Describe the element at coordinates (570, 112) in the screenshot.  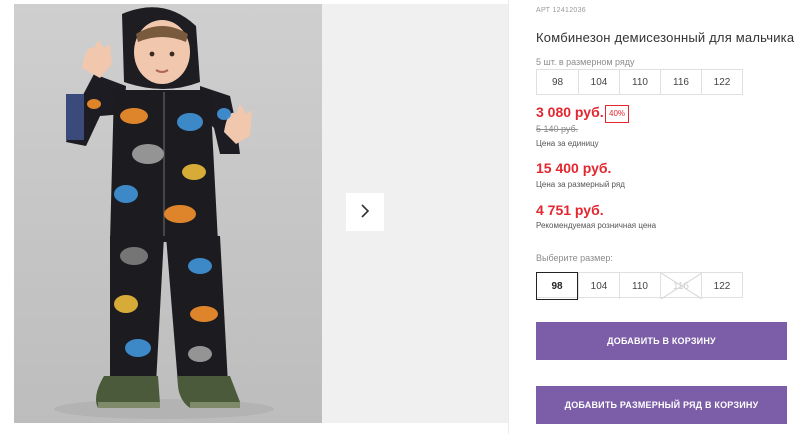
I see `unit-price: 3 080 руб.` at that location.